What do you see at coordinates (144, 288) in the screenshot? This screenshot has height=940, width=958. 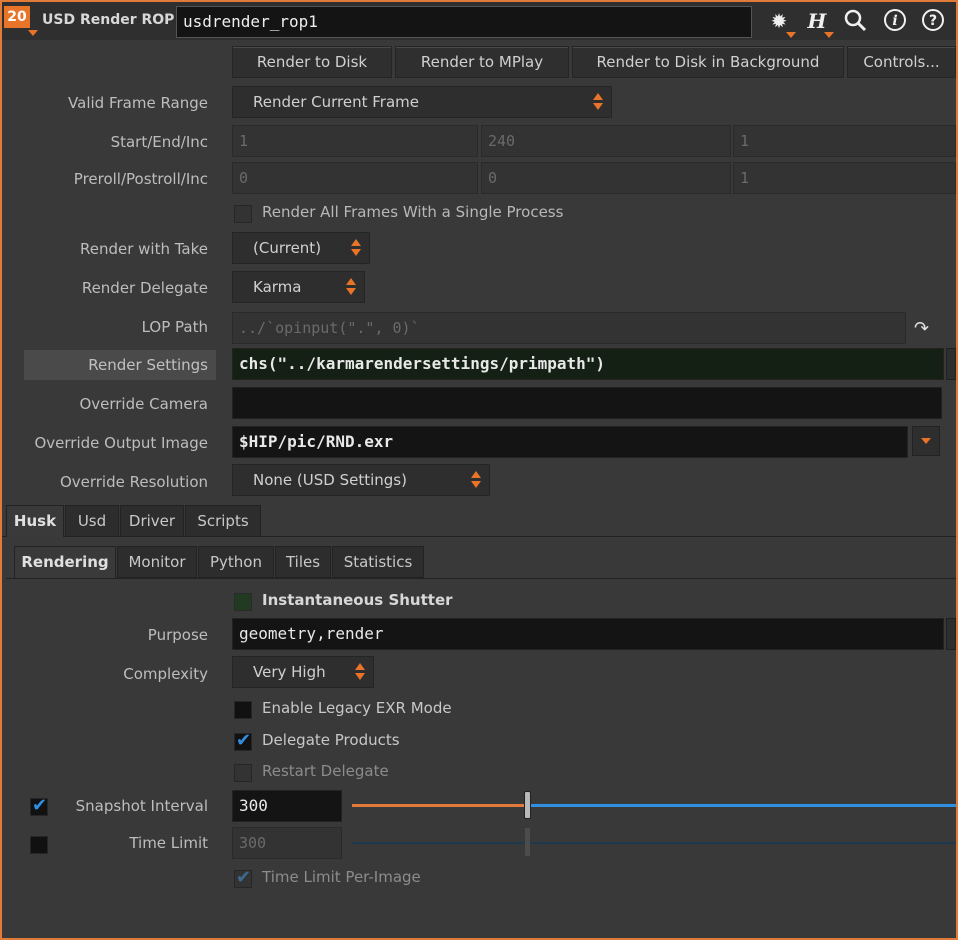 I see `render-delegate-label: Render Delegate` at bounding box center [144, 288].